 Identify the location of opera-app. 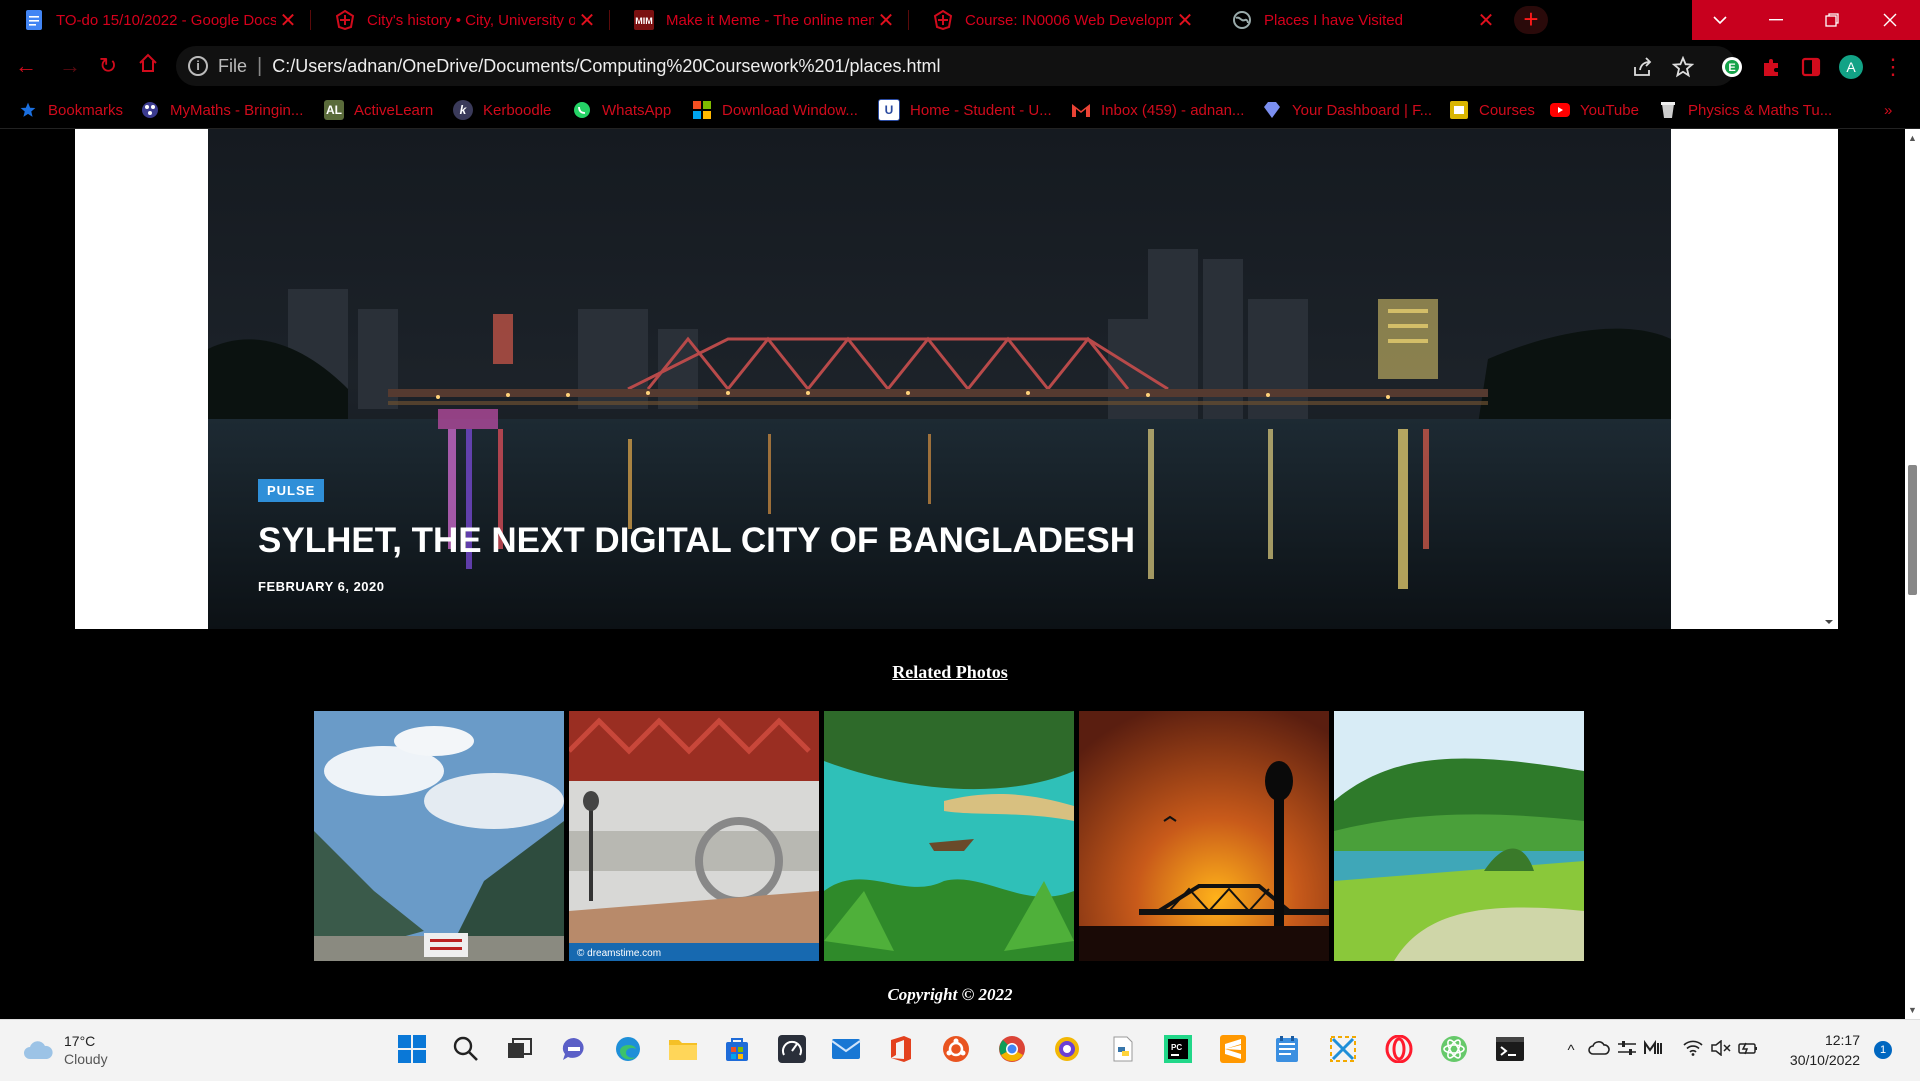
(1399, 1049).